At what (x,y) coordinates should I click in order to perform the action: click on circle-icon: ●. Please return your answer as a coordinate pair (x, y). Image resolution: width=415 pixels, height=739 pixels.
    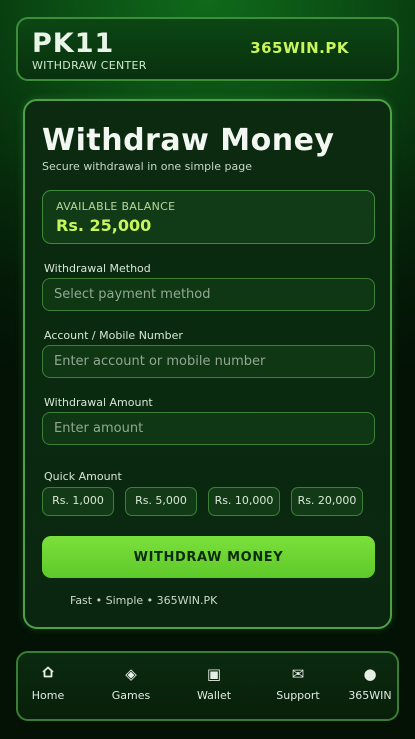
    Looking at the image, I should click on (370, 674).